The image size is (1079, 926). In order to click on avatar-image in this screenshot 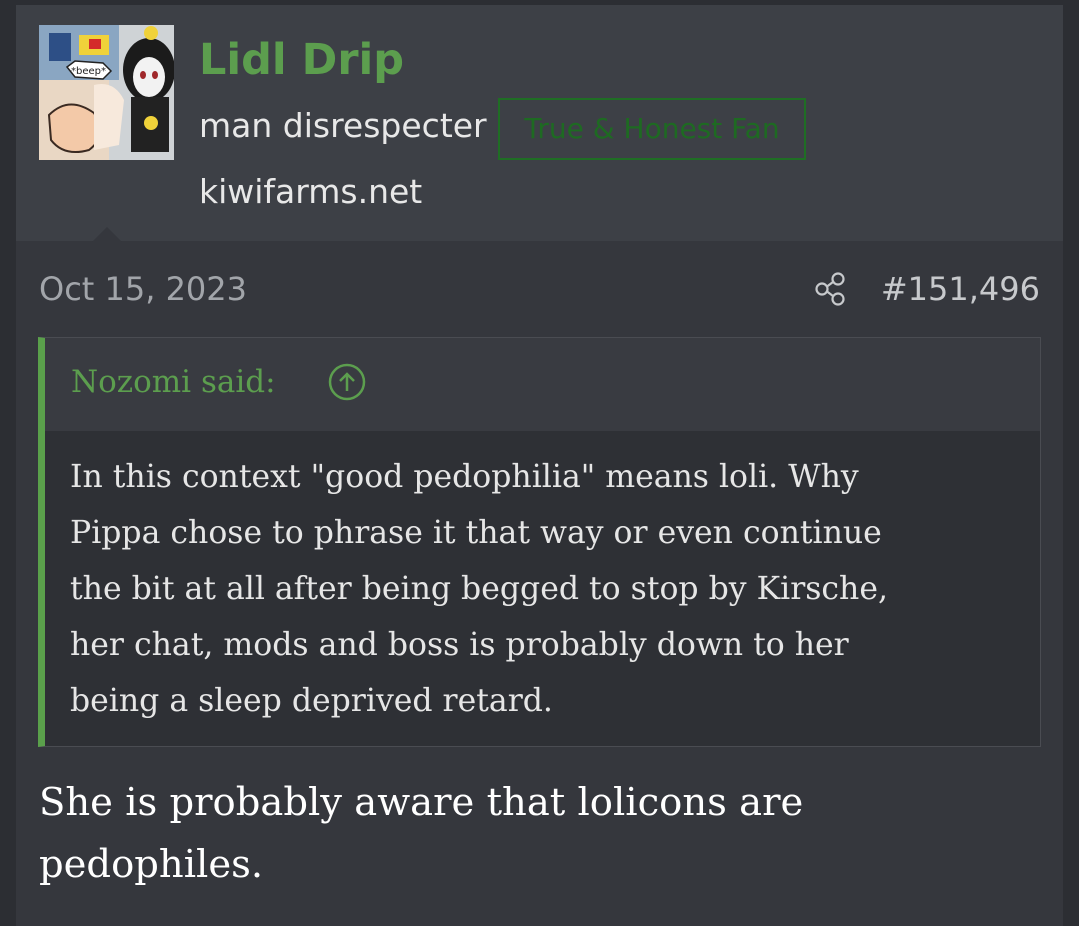, I will do `click(106, 92)`.